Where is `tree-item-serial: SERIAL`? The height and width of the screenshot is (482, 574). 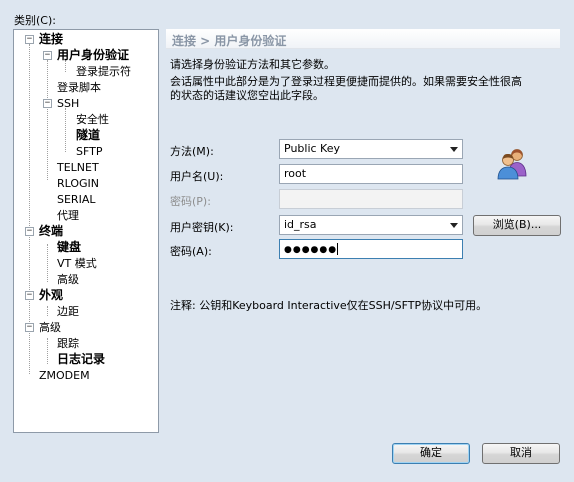
tree-item-serial: SERIAL is located at coordinates (76, 199).